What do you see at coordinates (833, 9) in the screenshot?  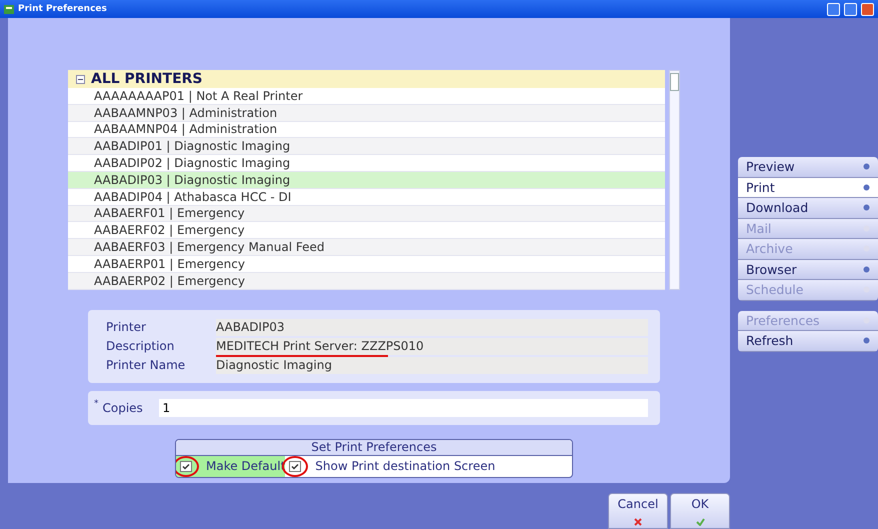 I see `minimize-button` at bounding box center [833, 9].